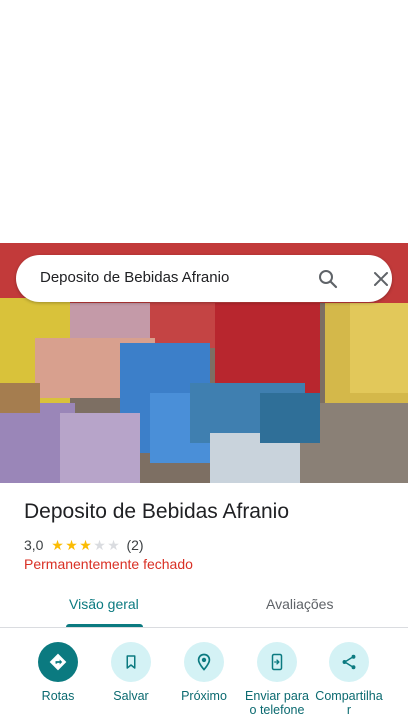 This screenshot has width=408, height=726. I want to click on directions-icon, so click(58, 662).